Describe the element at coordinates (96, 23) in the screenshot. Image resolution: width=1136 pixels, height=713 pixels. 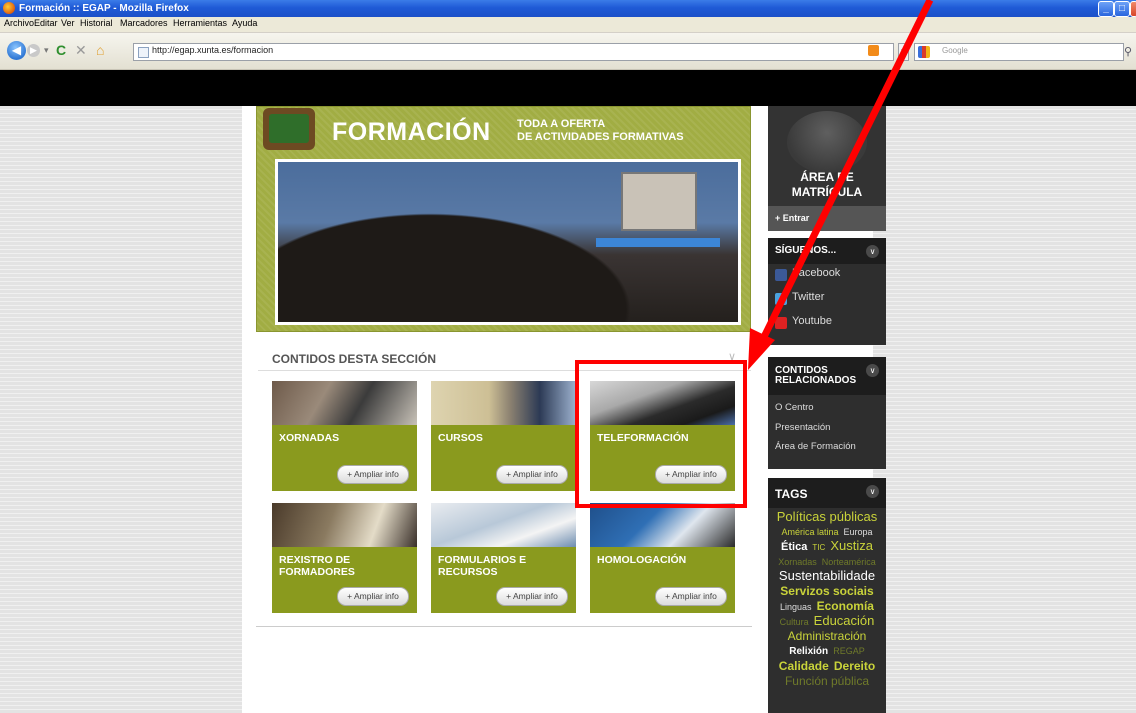
I see `menu-historial: Historial` at that location.